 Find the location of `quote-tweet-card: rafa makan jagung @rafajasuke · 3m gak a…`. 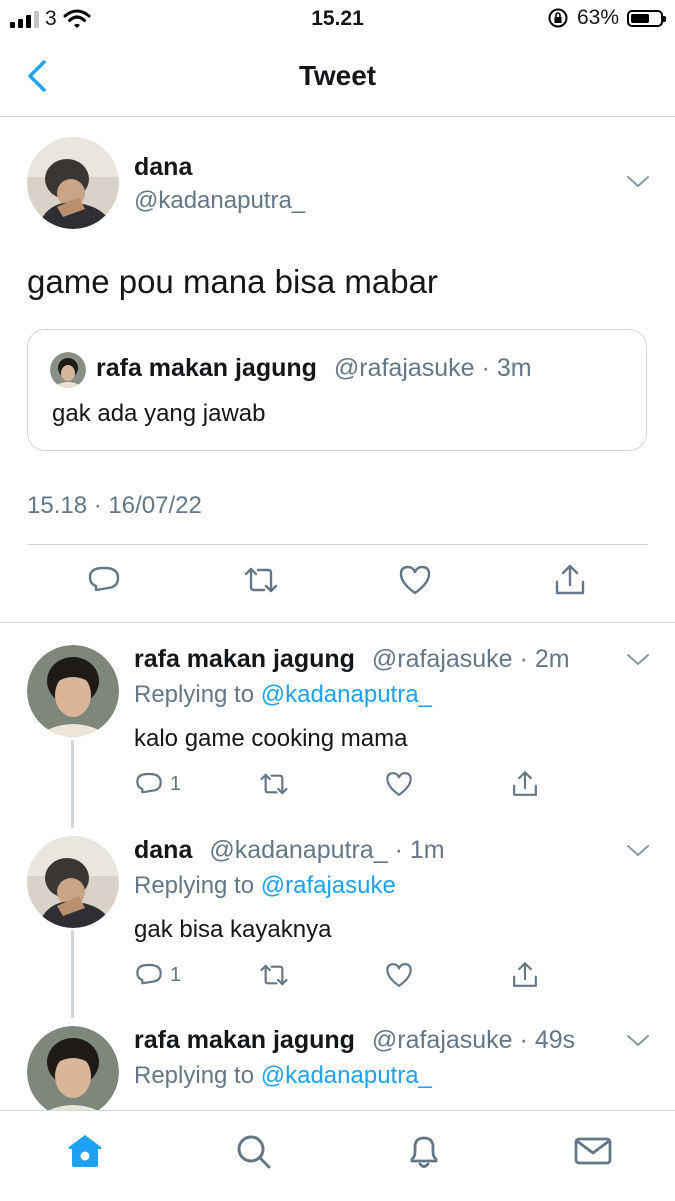

quote-tweet-card: rafa makan jagung @rafajasuke · 3m gak a… is located at coordinates (337, 390).